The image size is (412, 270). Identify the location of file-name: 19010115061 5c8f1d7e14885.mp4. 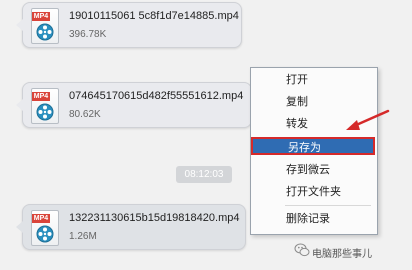
(154, 16).